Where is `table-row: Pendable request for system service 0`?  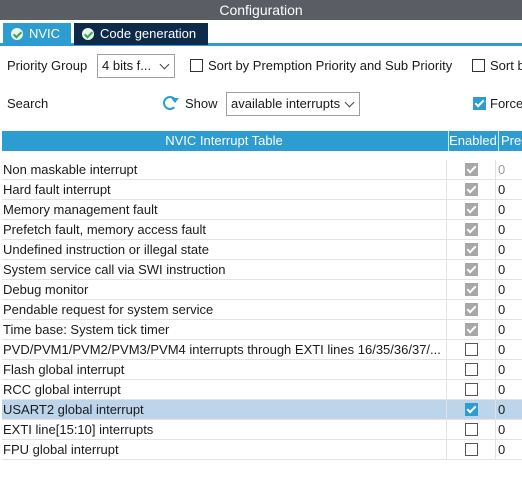 table-row: Pendable request for system service 0 is located at coordinates (262, 310).